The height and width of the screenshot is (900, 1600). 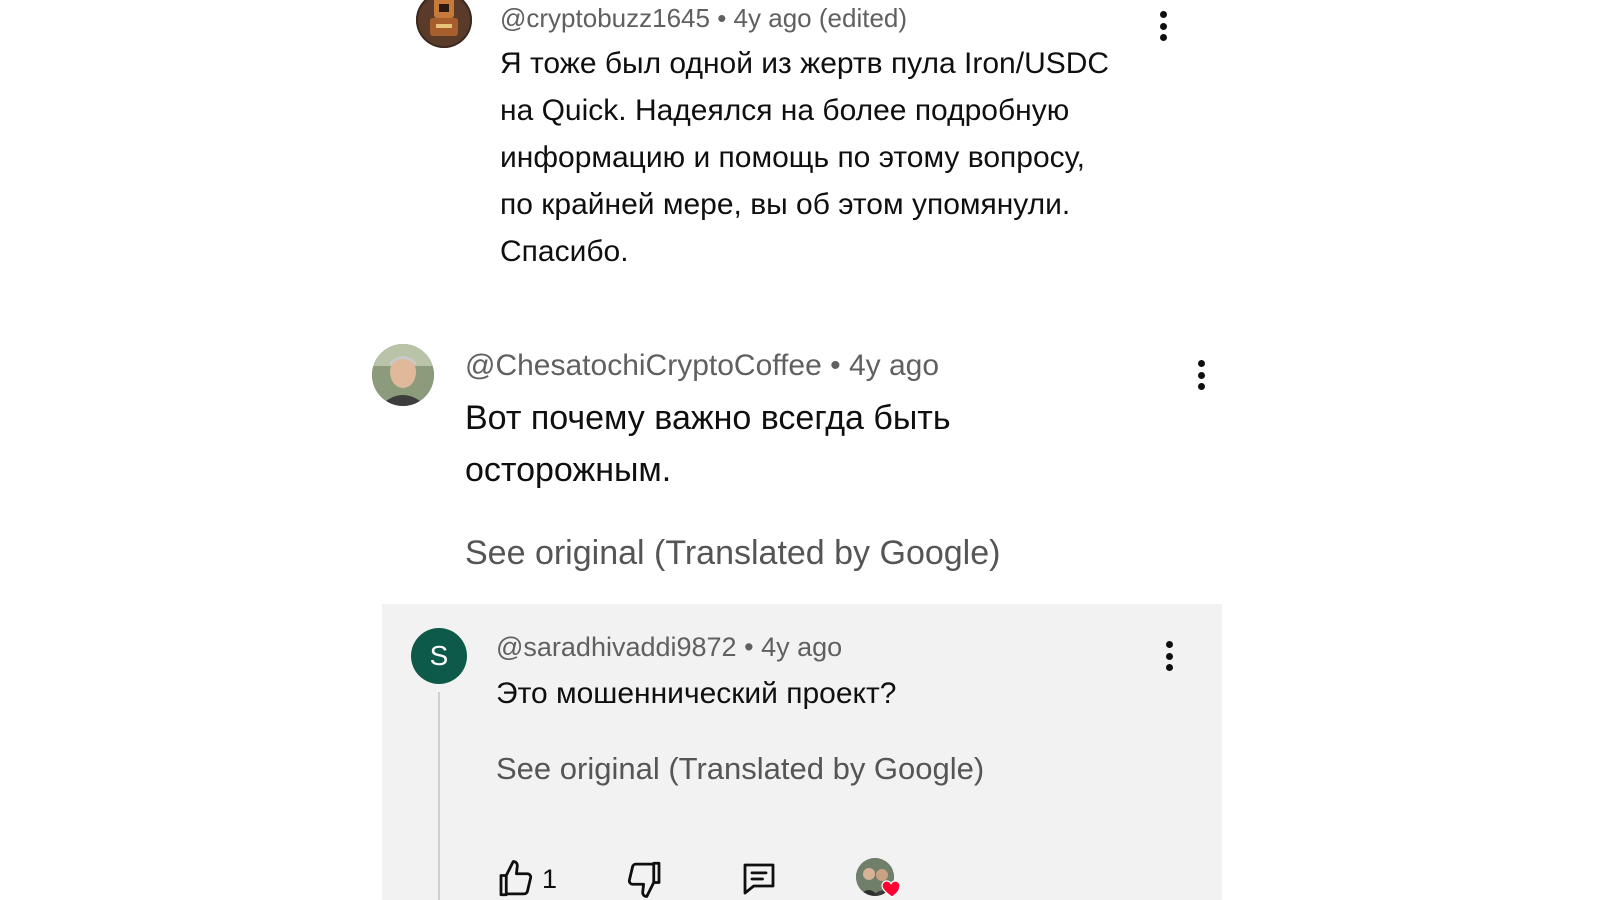 I want to click on reply-time: 4y ago, so click(x=801, y=647).